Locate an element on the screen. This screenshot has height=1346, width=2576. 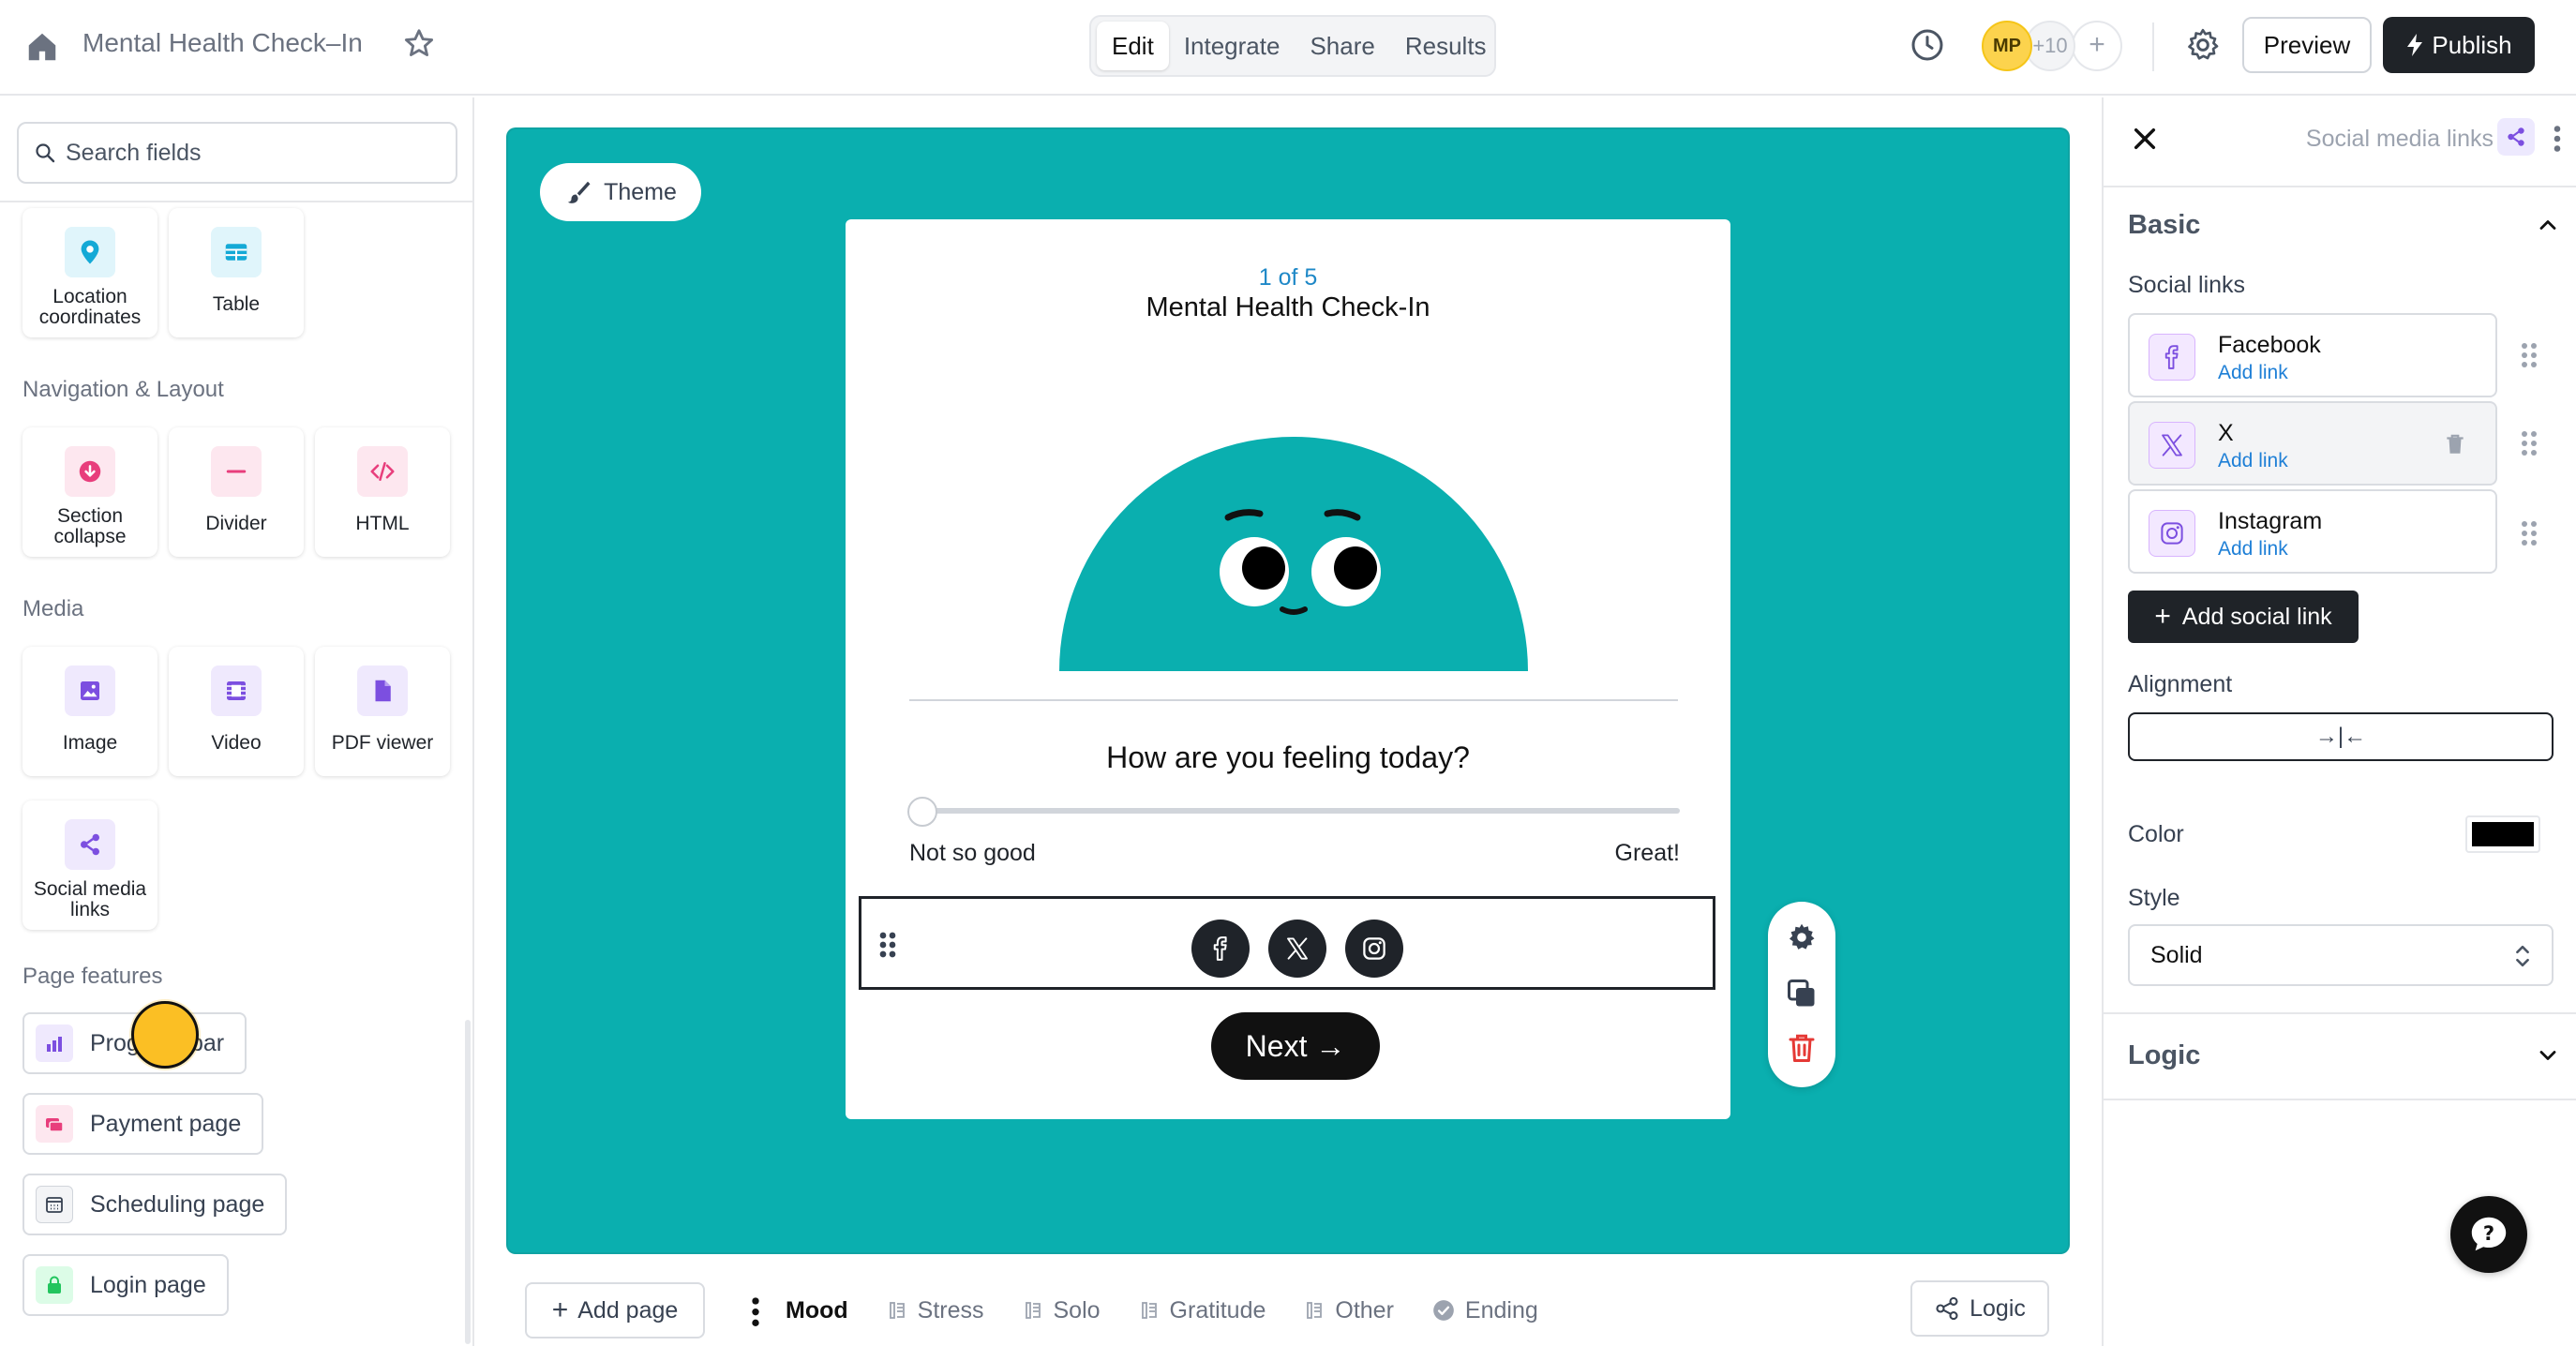
page-tab-stress: Stress is located at coordinates (935, 1310).